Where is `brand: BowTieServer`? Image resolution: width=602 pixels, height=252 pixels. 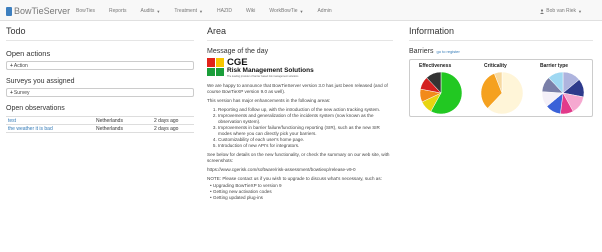 brand: BowTieServer is located at coordinates (38, 11).